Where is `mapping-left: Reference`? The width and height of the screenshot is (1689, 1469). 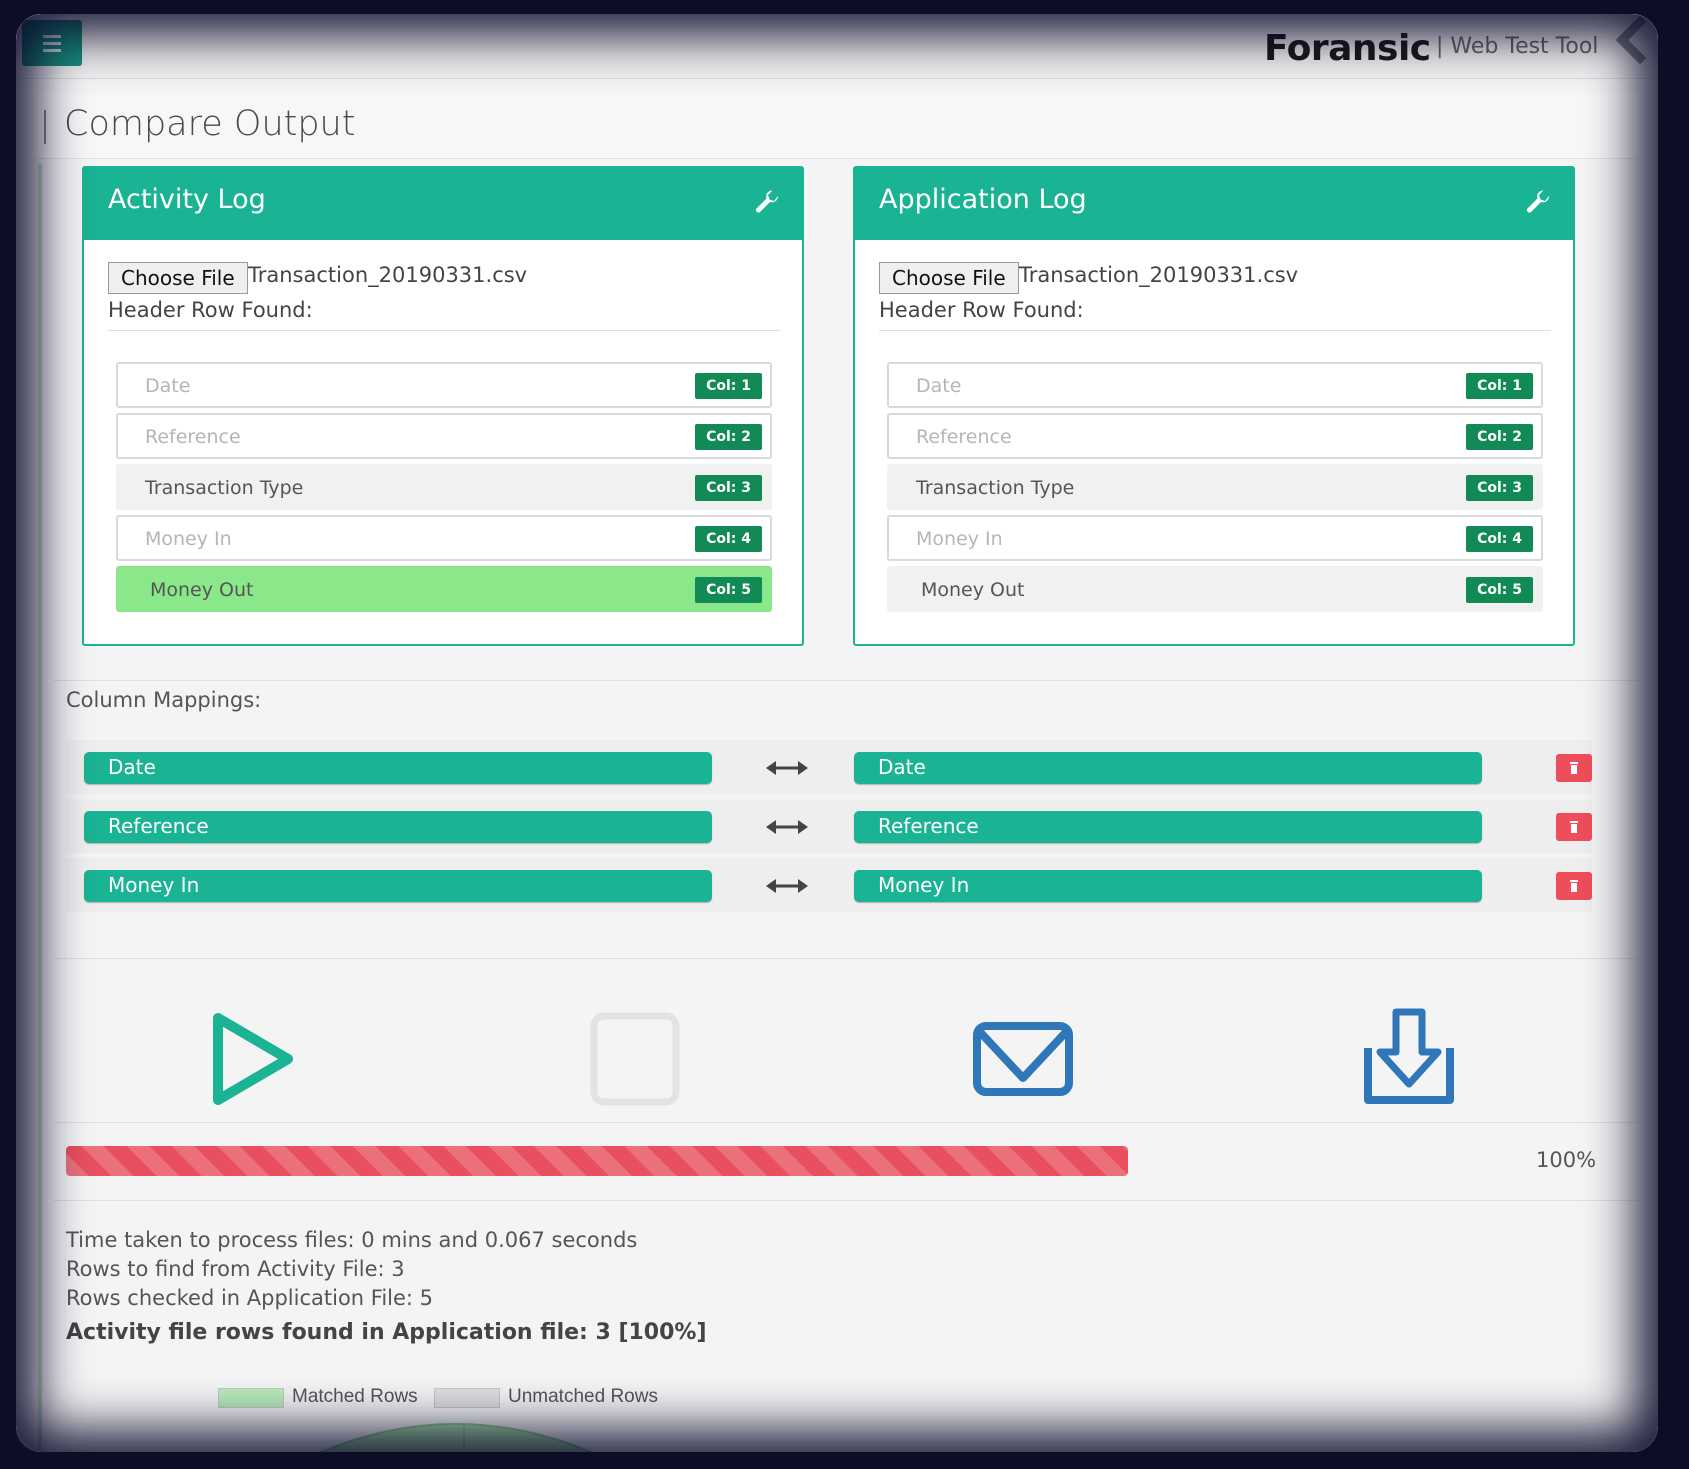 mapping-left: Reference is located at coordinates (398, 827).